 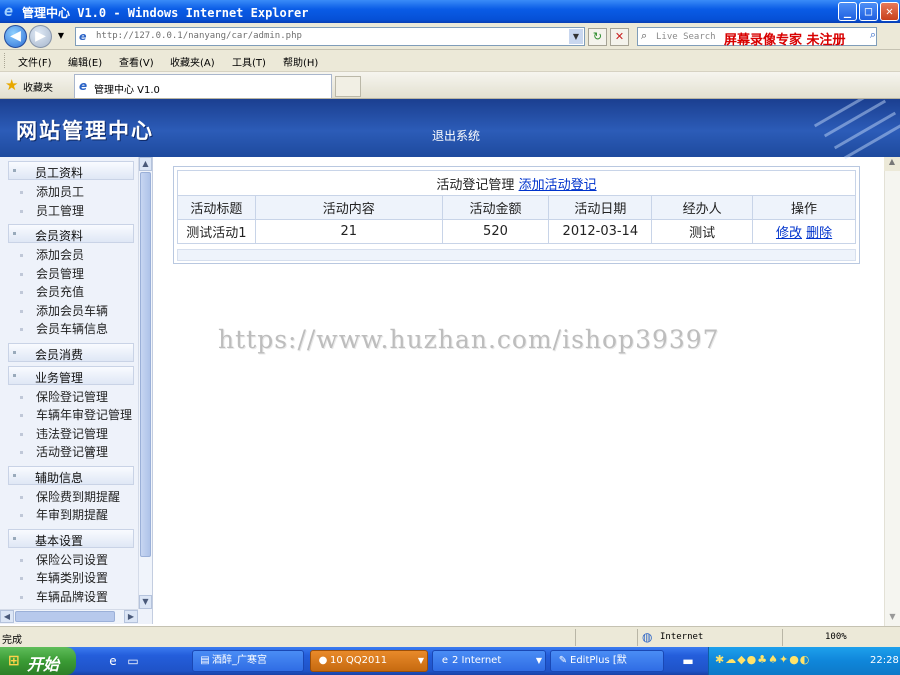 What do you see at coordinates (847, 11) in the screenshot?
I see `minimize-button: _` at bounding box center [847, 11].